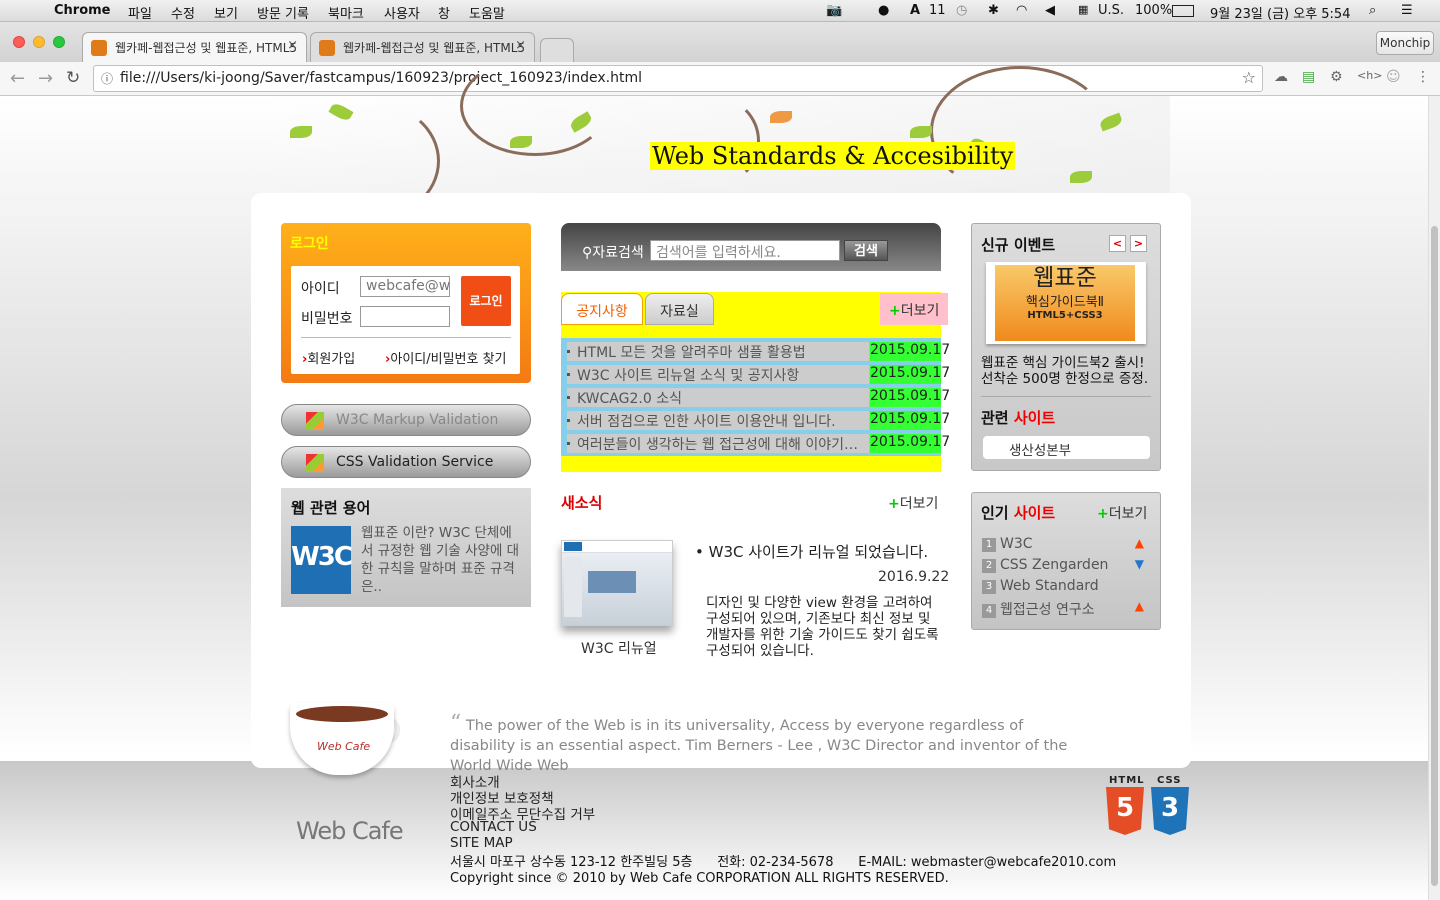  I want to click on popular-more-link: +더보기, so click(1122, 513).